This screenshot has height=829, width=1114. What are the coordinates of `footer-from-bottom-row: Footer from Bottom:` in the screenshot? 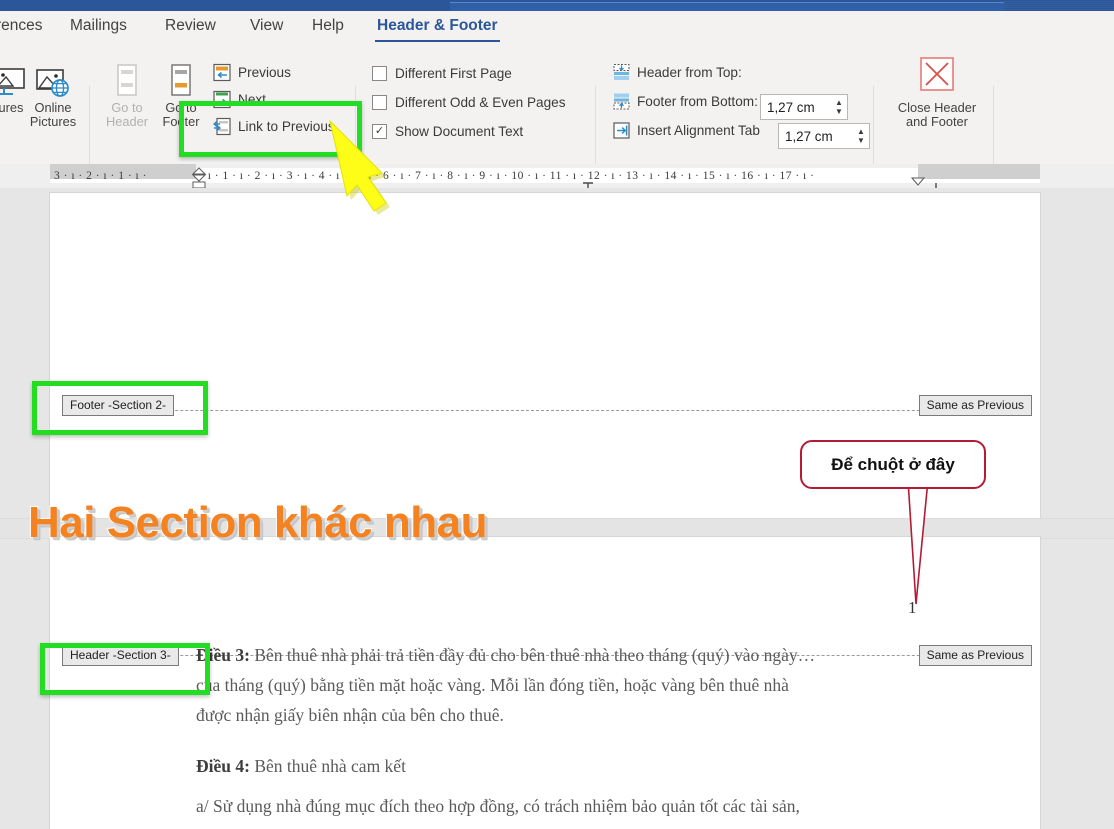 It's located at (685, 101).